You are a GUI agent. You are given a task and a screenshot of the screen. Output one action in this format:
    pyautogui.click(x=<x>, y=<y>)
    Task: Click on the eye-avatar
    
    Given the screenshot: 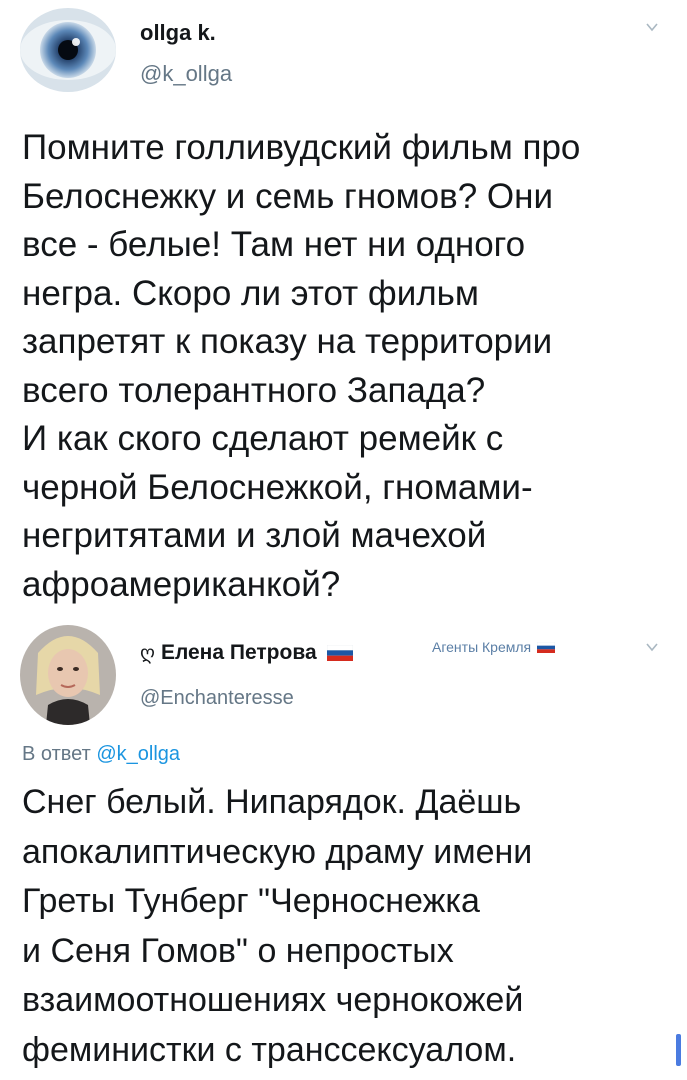 What is the action you would take?
    pyautogui.click(x=68, y=50)
    